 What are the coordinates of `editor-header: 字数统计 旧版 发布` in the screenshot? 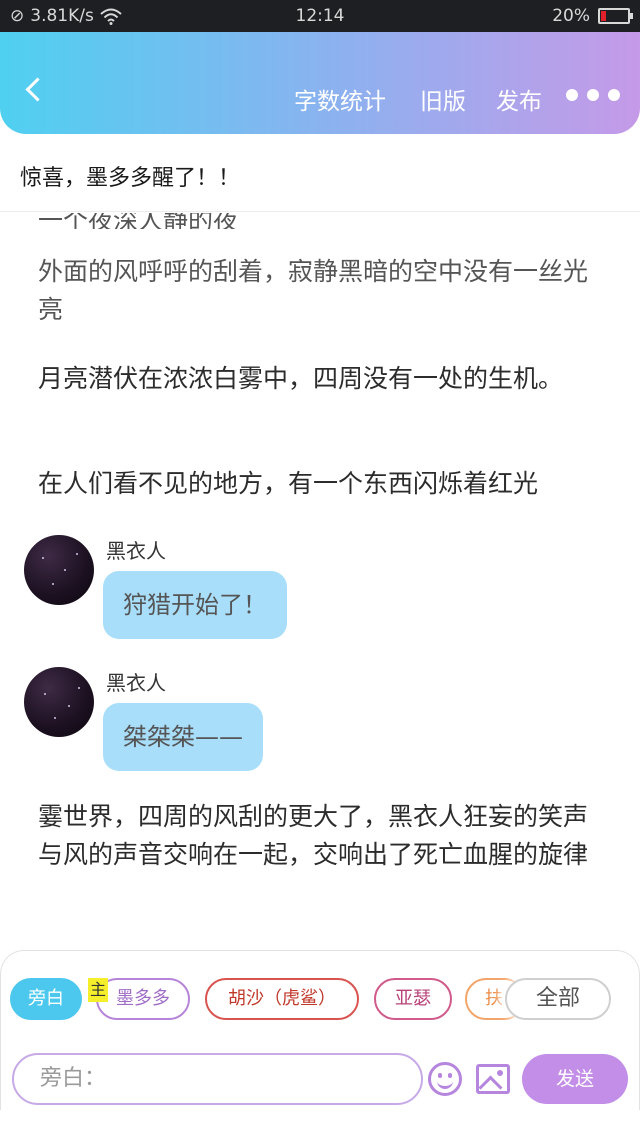 It's located at (320, 83).